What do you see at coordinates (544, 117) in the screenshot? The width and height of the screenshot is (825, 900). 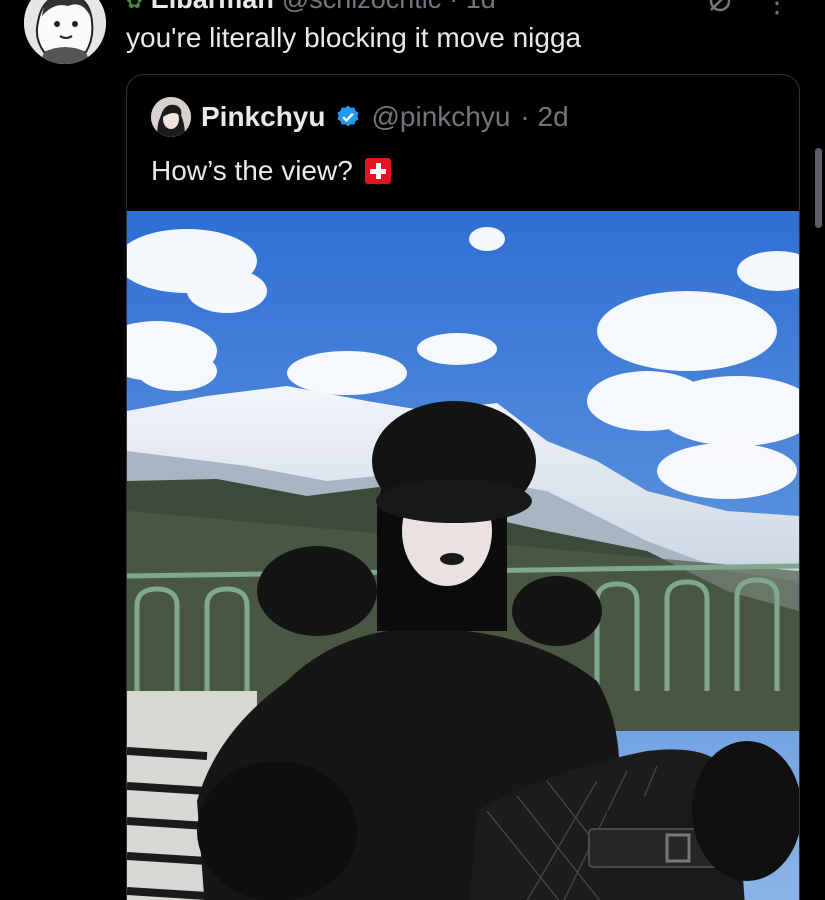 I see `quoted-timestamp: · 2d` at bounding box center [544, 117].